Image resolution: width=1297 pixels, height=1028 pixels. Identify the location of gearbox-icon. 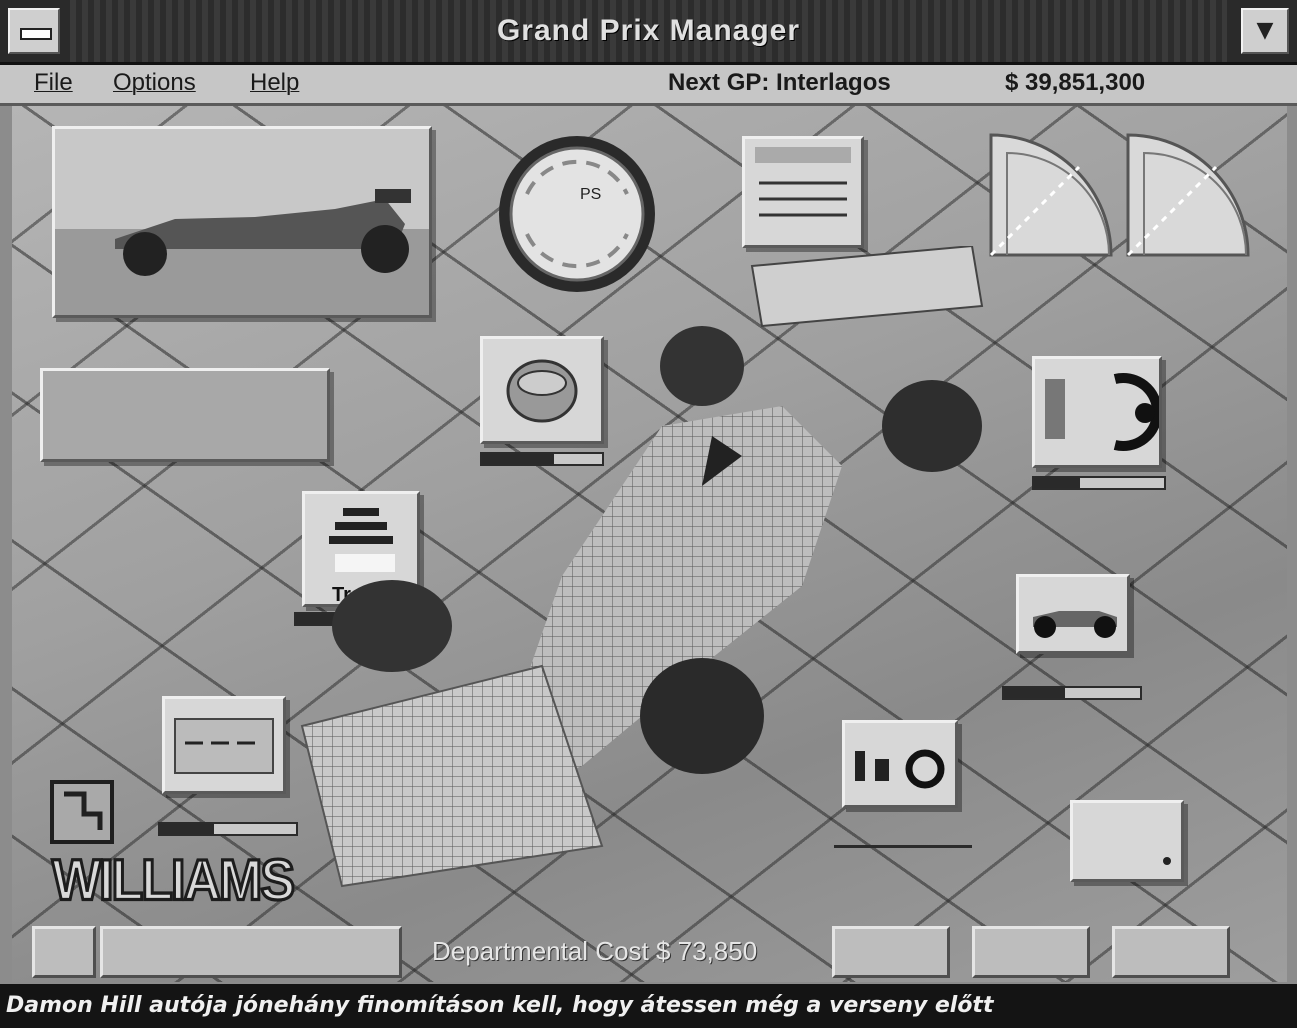
(224, 746).